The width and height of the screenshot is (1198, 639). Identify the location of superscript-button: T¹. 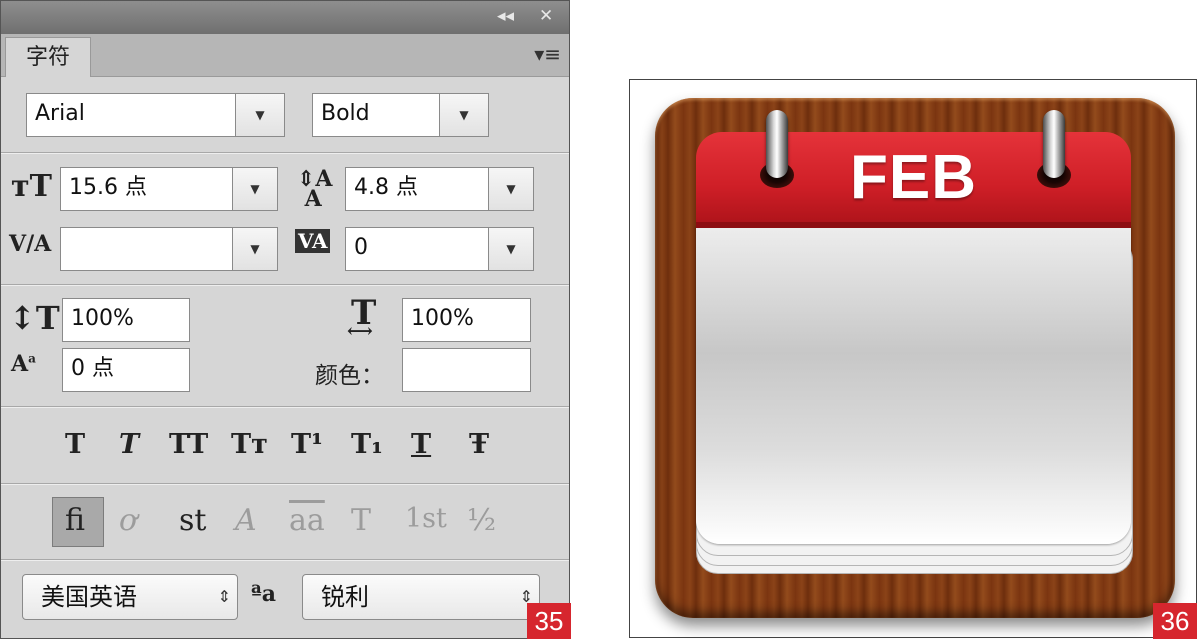
(307, 444).